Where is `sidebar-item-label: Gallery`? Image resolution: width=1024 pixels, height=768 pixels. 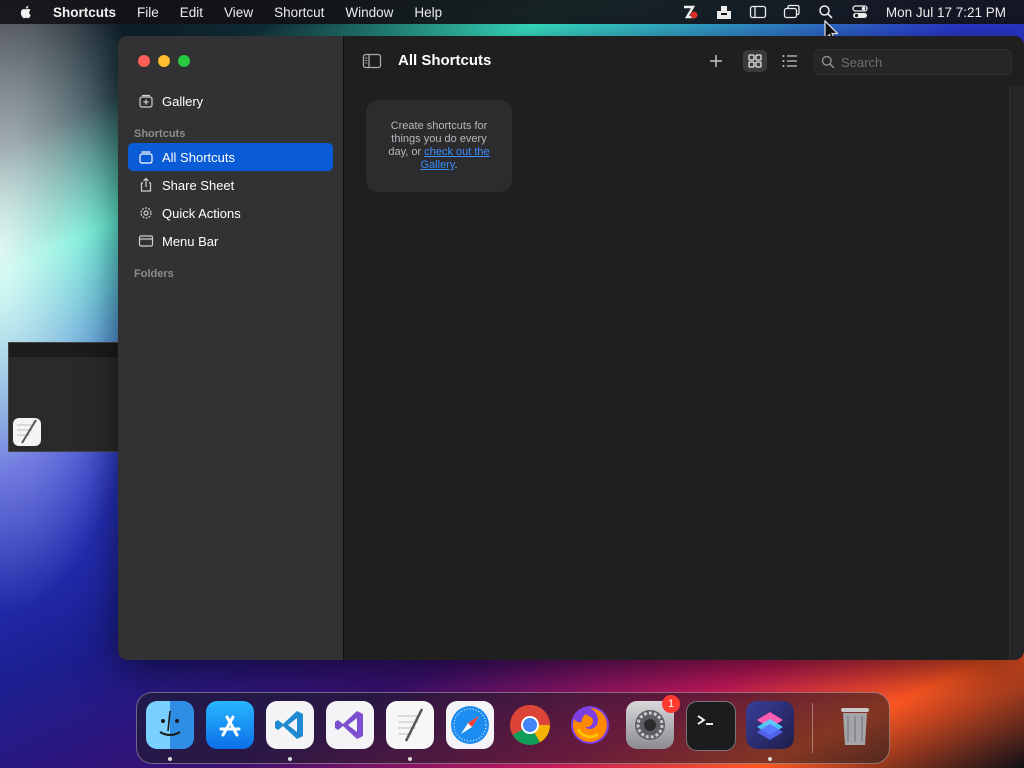
sidebar-item-label: Gallery is located at coordinates (183, 101).